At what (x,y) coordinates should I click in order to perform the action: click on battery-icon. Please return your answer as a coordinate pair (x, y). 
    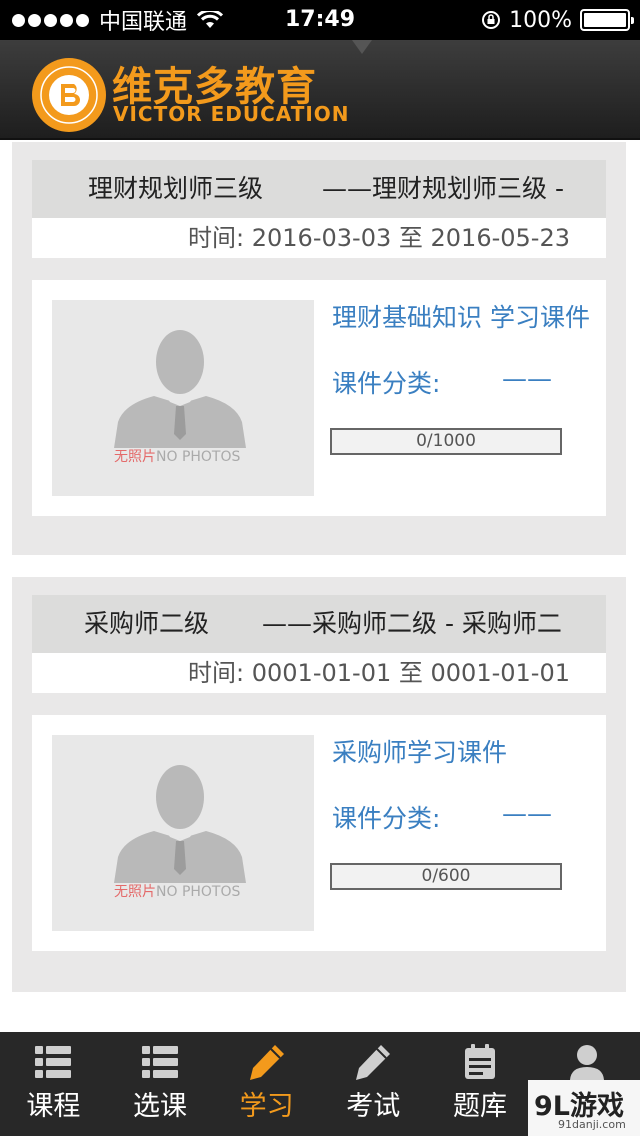
    Looking at the image, I should click on (607, 20).